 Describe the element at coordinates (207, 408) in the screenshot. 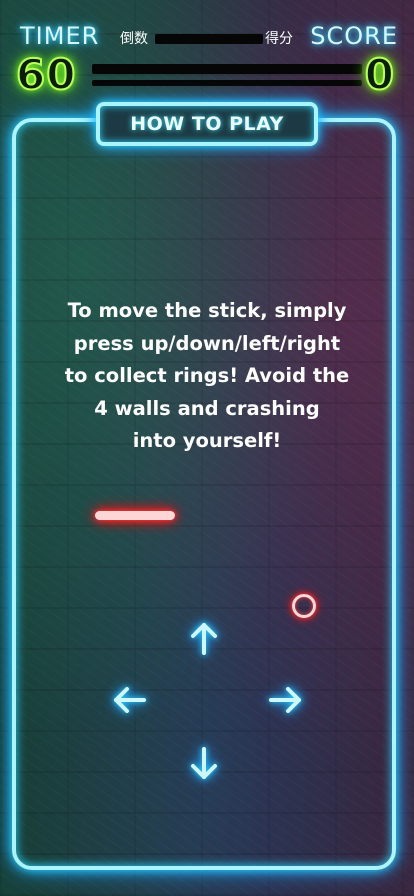

I see `instruction-line: 4 walls and crashing` at that location.